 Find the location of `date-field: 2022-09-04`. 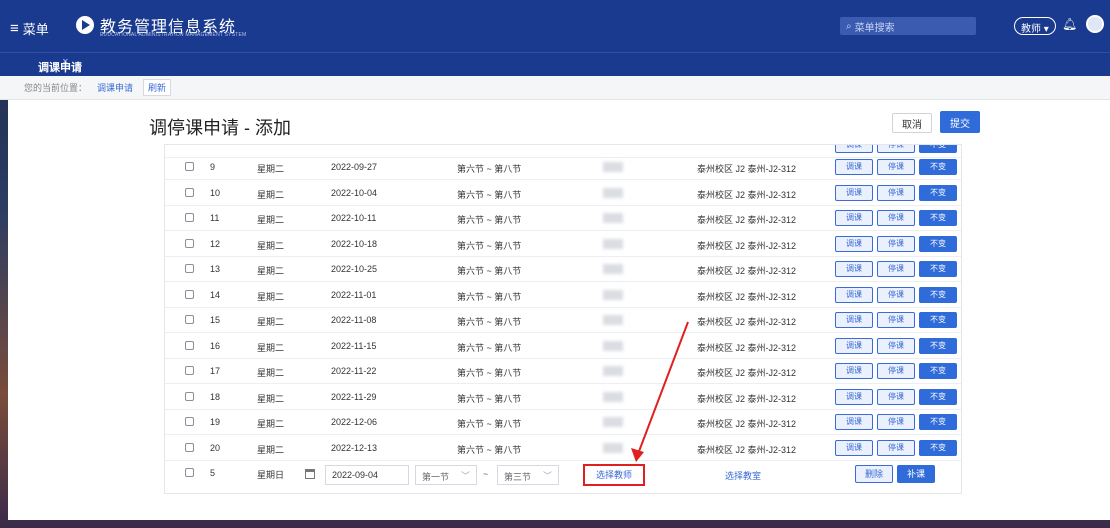

date-field: 2022-09-04 is located at coordinates (367, 475).